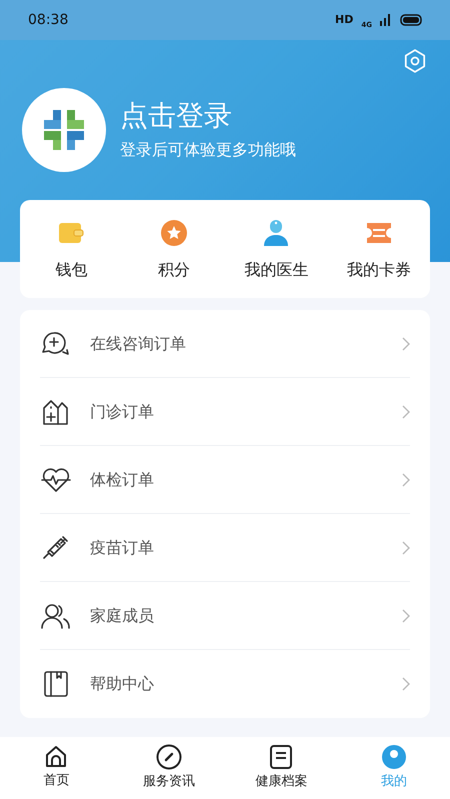 The width and height of the screenshot is (450, 799). I want to click on clock-text: 08:38, so click(48, 20).